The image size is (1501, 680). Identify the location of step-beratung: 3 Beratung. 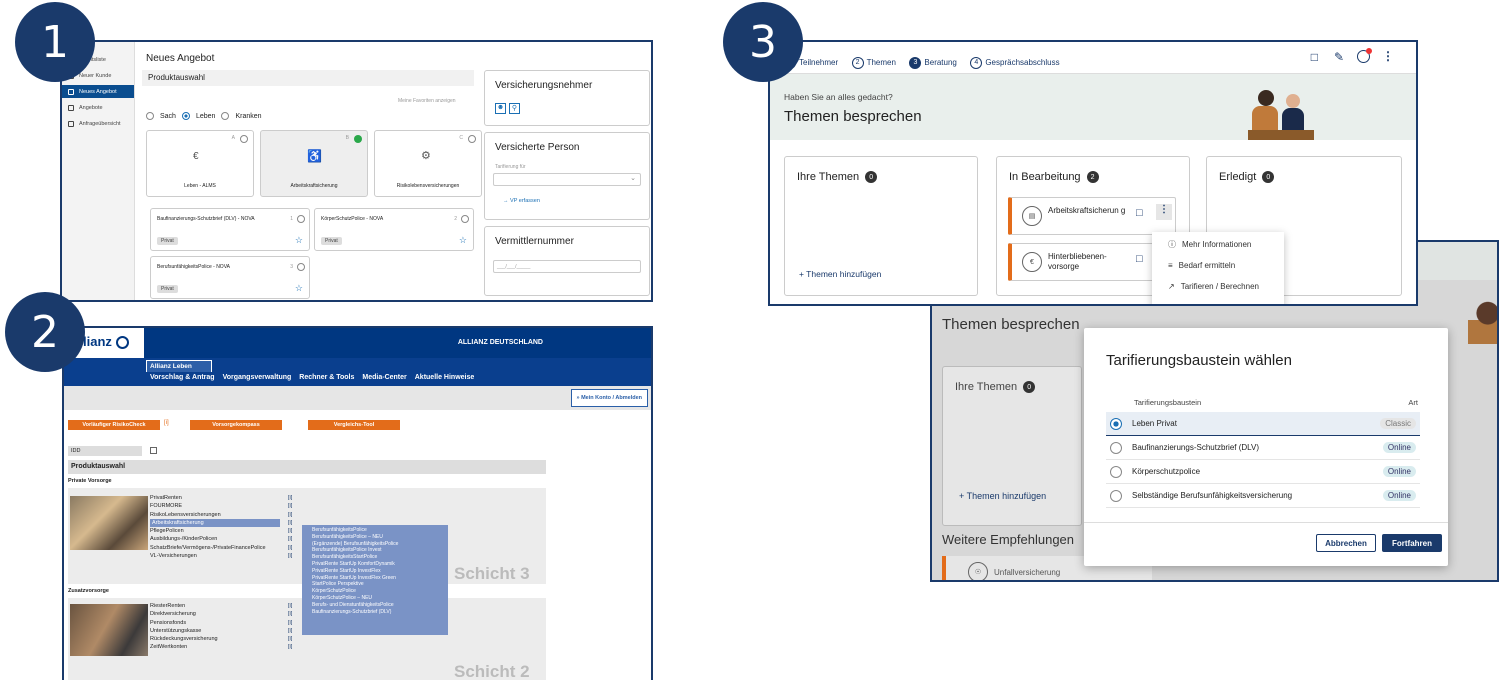
(933, 62).